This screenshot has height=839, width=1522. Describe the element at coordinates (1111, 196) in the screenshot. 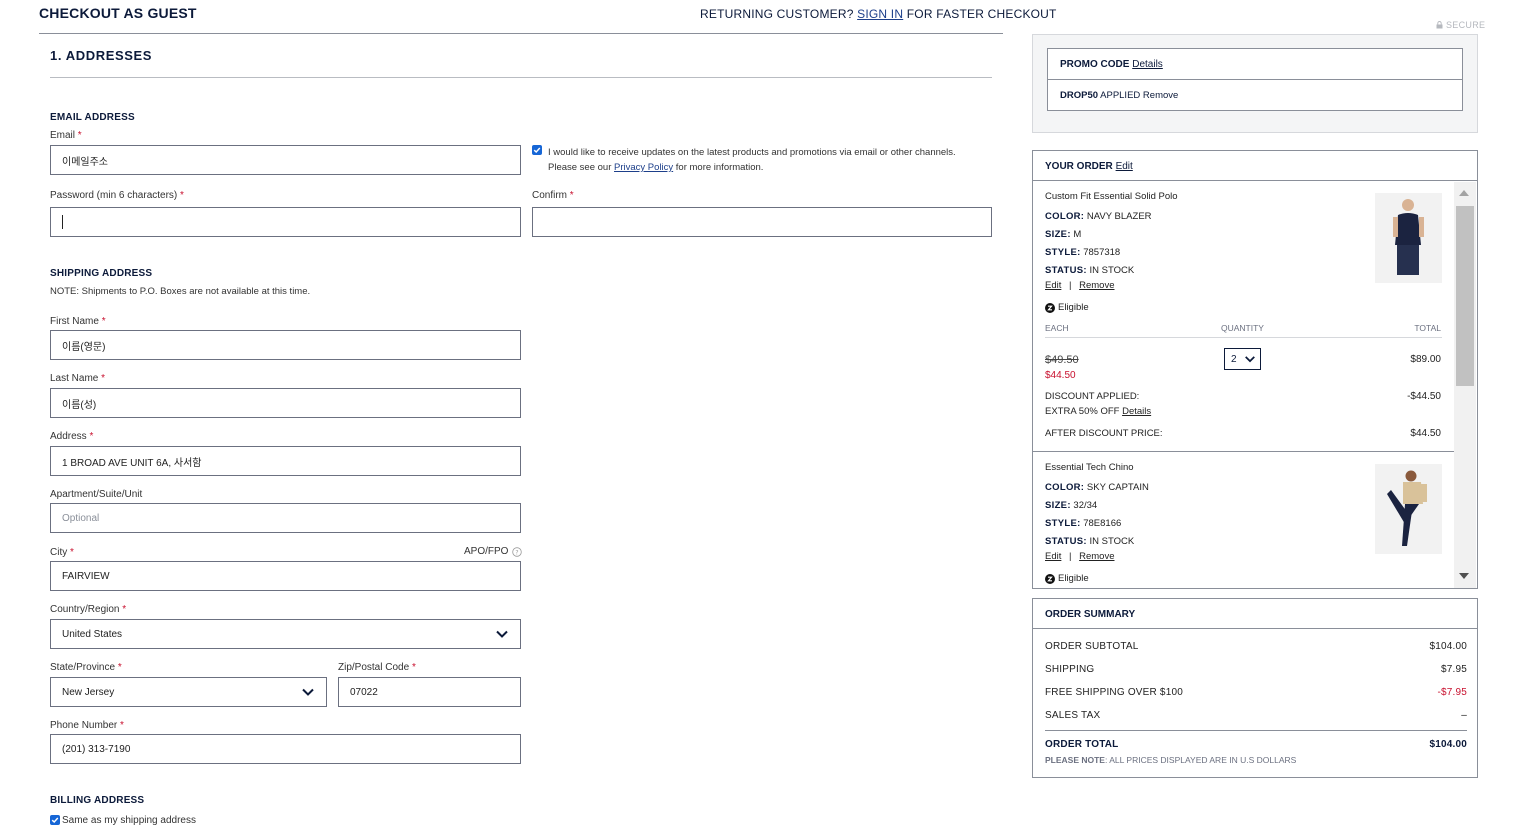

I see `item-name: Custom Fit Essential Solid Polo` at that location.